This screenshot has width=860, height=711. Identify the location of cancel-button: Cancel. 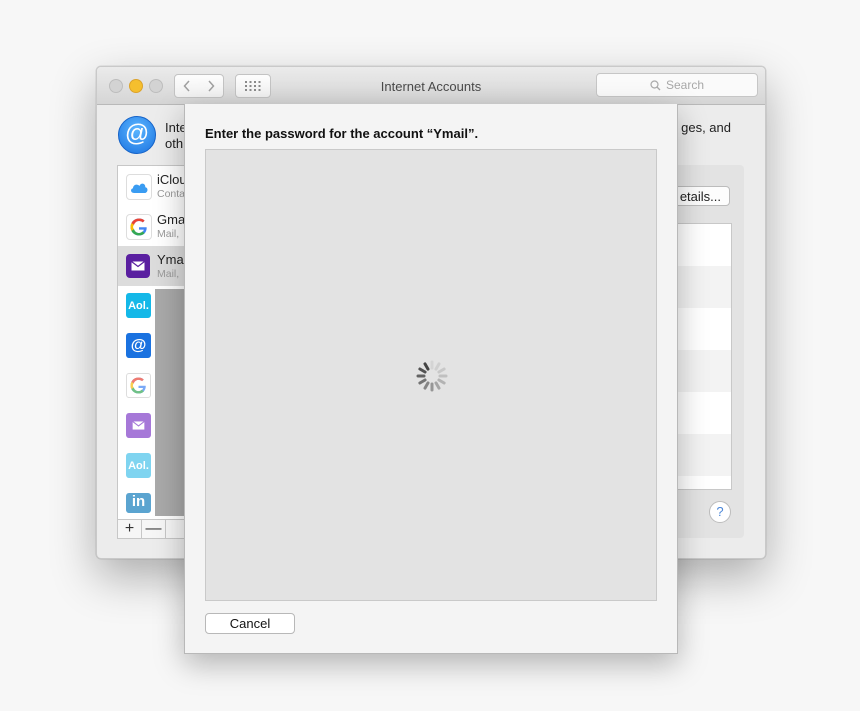
(250, 623).